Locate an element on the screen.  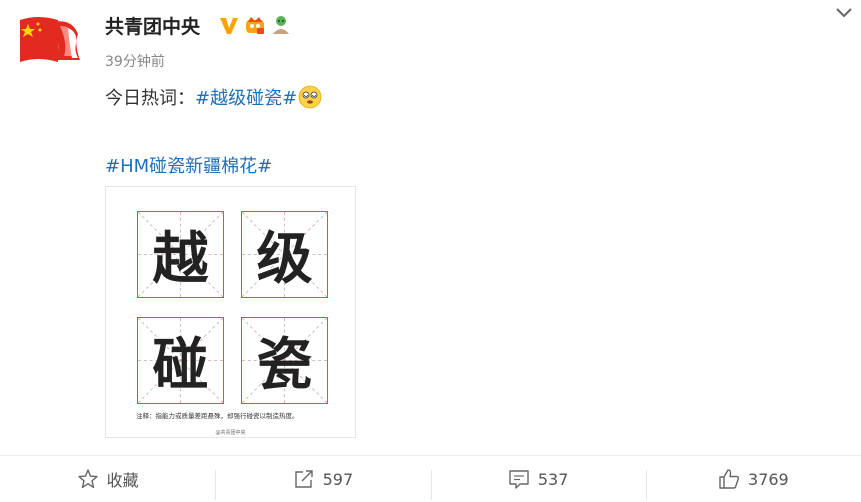
green-figure-badge-icon is located at coordinates (281, 25).